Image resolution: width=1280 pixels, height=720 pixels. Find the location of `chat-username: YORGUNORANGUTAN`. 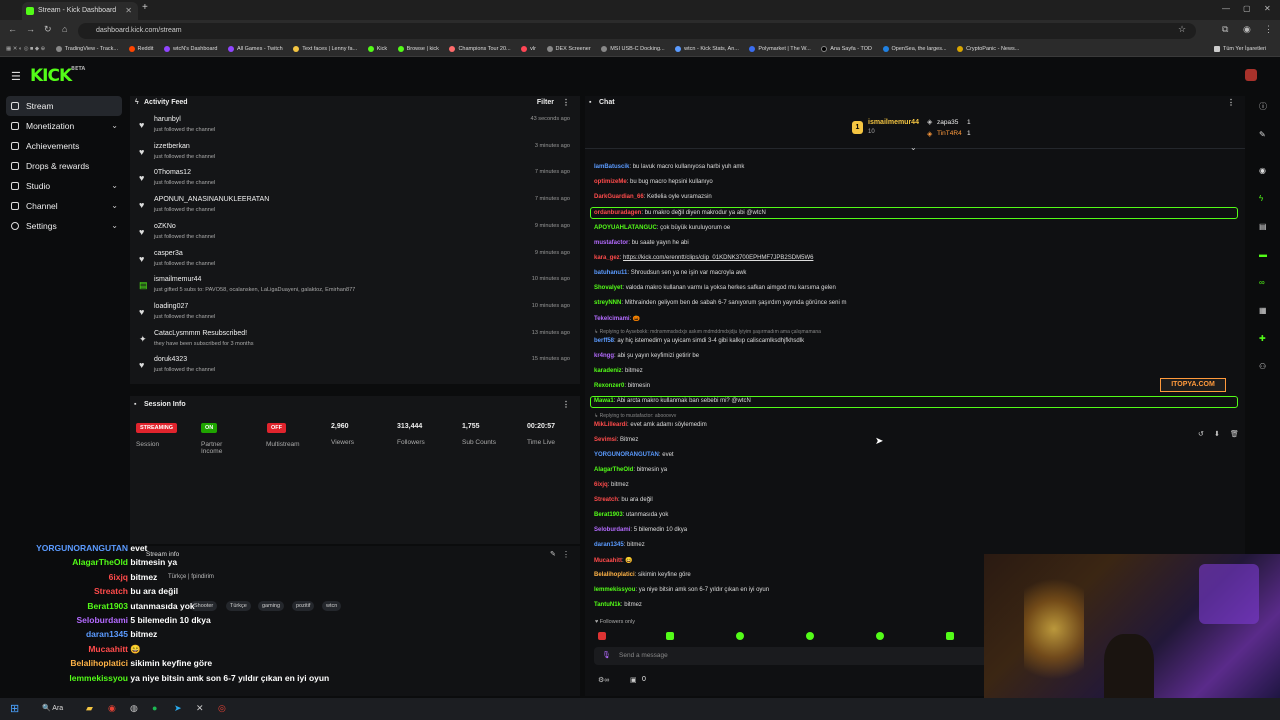

chat-username: YORGUNORANGUTAN is located at coordinates (626, 455).